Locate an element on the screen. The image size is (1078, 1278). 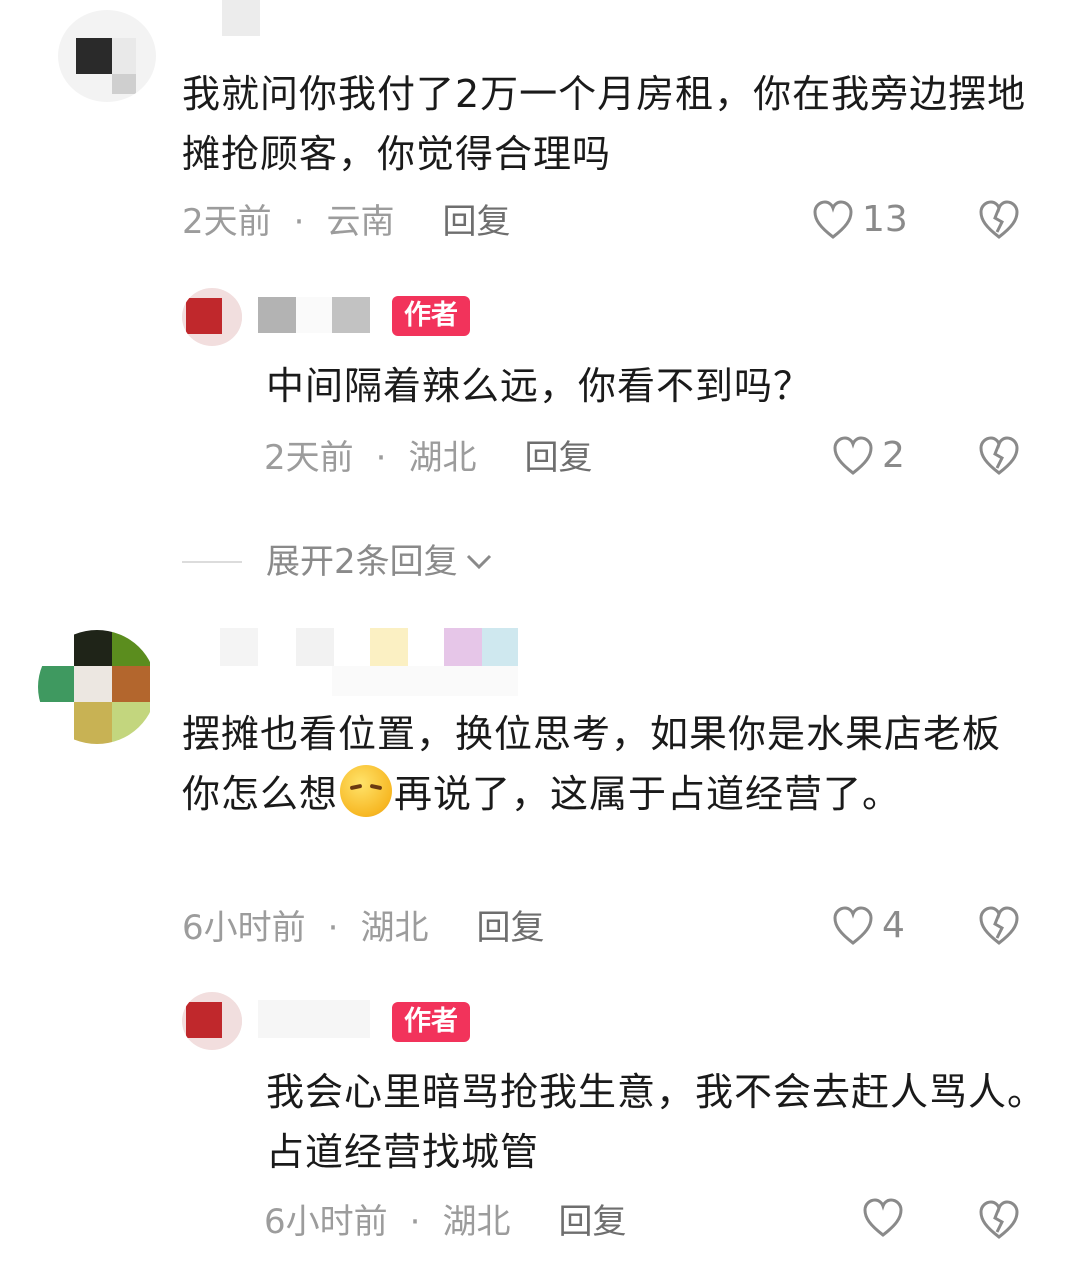
comment-time: 6小时前 is located at coordinates (244, 928).